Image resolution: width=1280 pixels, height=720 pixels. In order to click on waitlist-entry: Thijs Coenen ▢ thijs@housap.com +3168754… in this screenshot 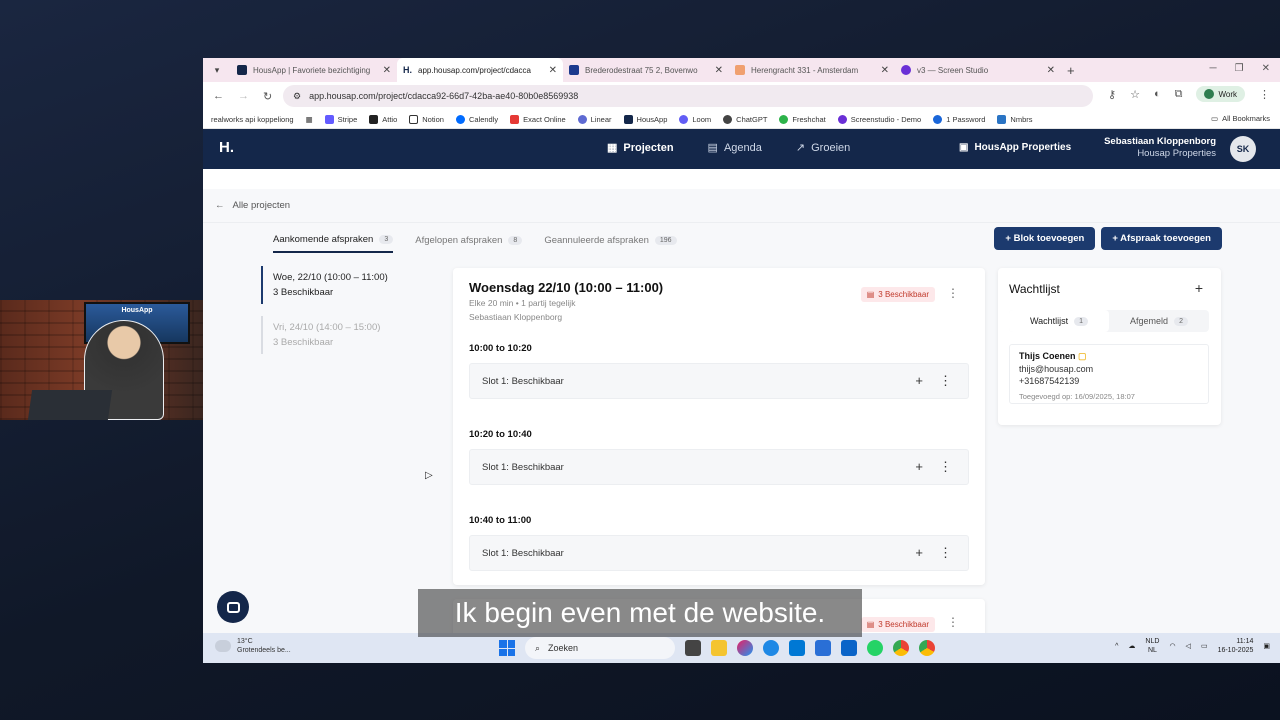, I will do `click(1109, 374)`.